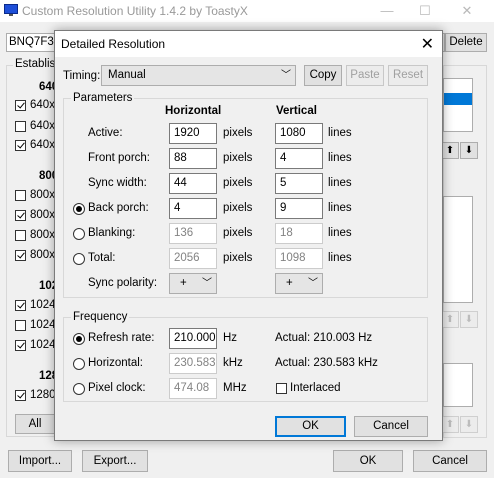  What do you see at coordinates (469, 424) in the screenshot?
I see `extra-down-button: ⬇` at bounding box center [469, 424].